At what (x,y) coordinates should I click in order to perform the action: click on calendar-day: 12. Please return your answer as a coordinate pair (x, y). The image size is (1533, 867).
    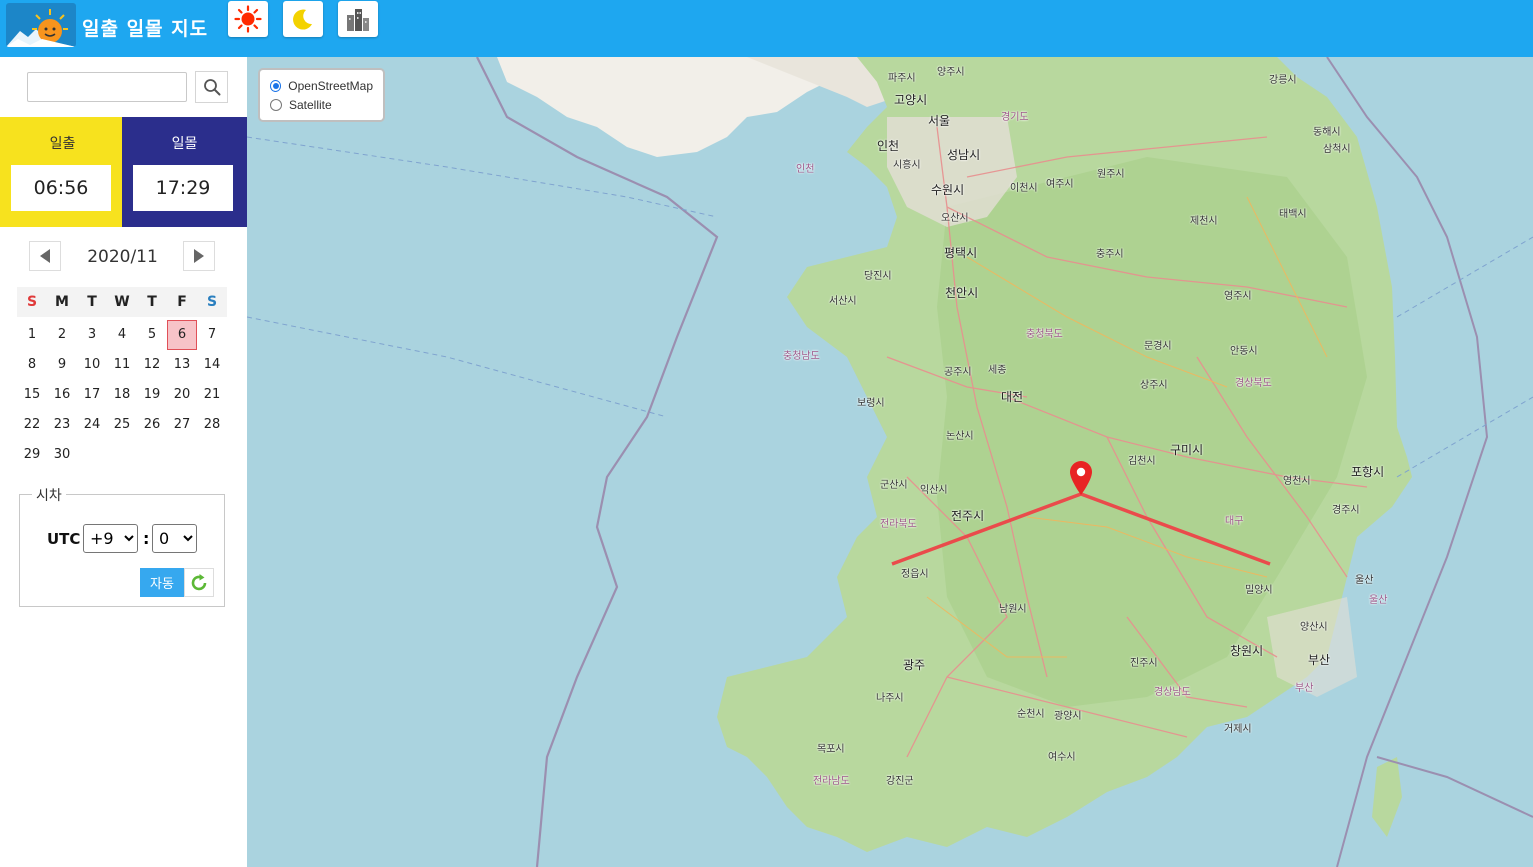
    Looking at the image, I should click on (152, 365).